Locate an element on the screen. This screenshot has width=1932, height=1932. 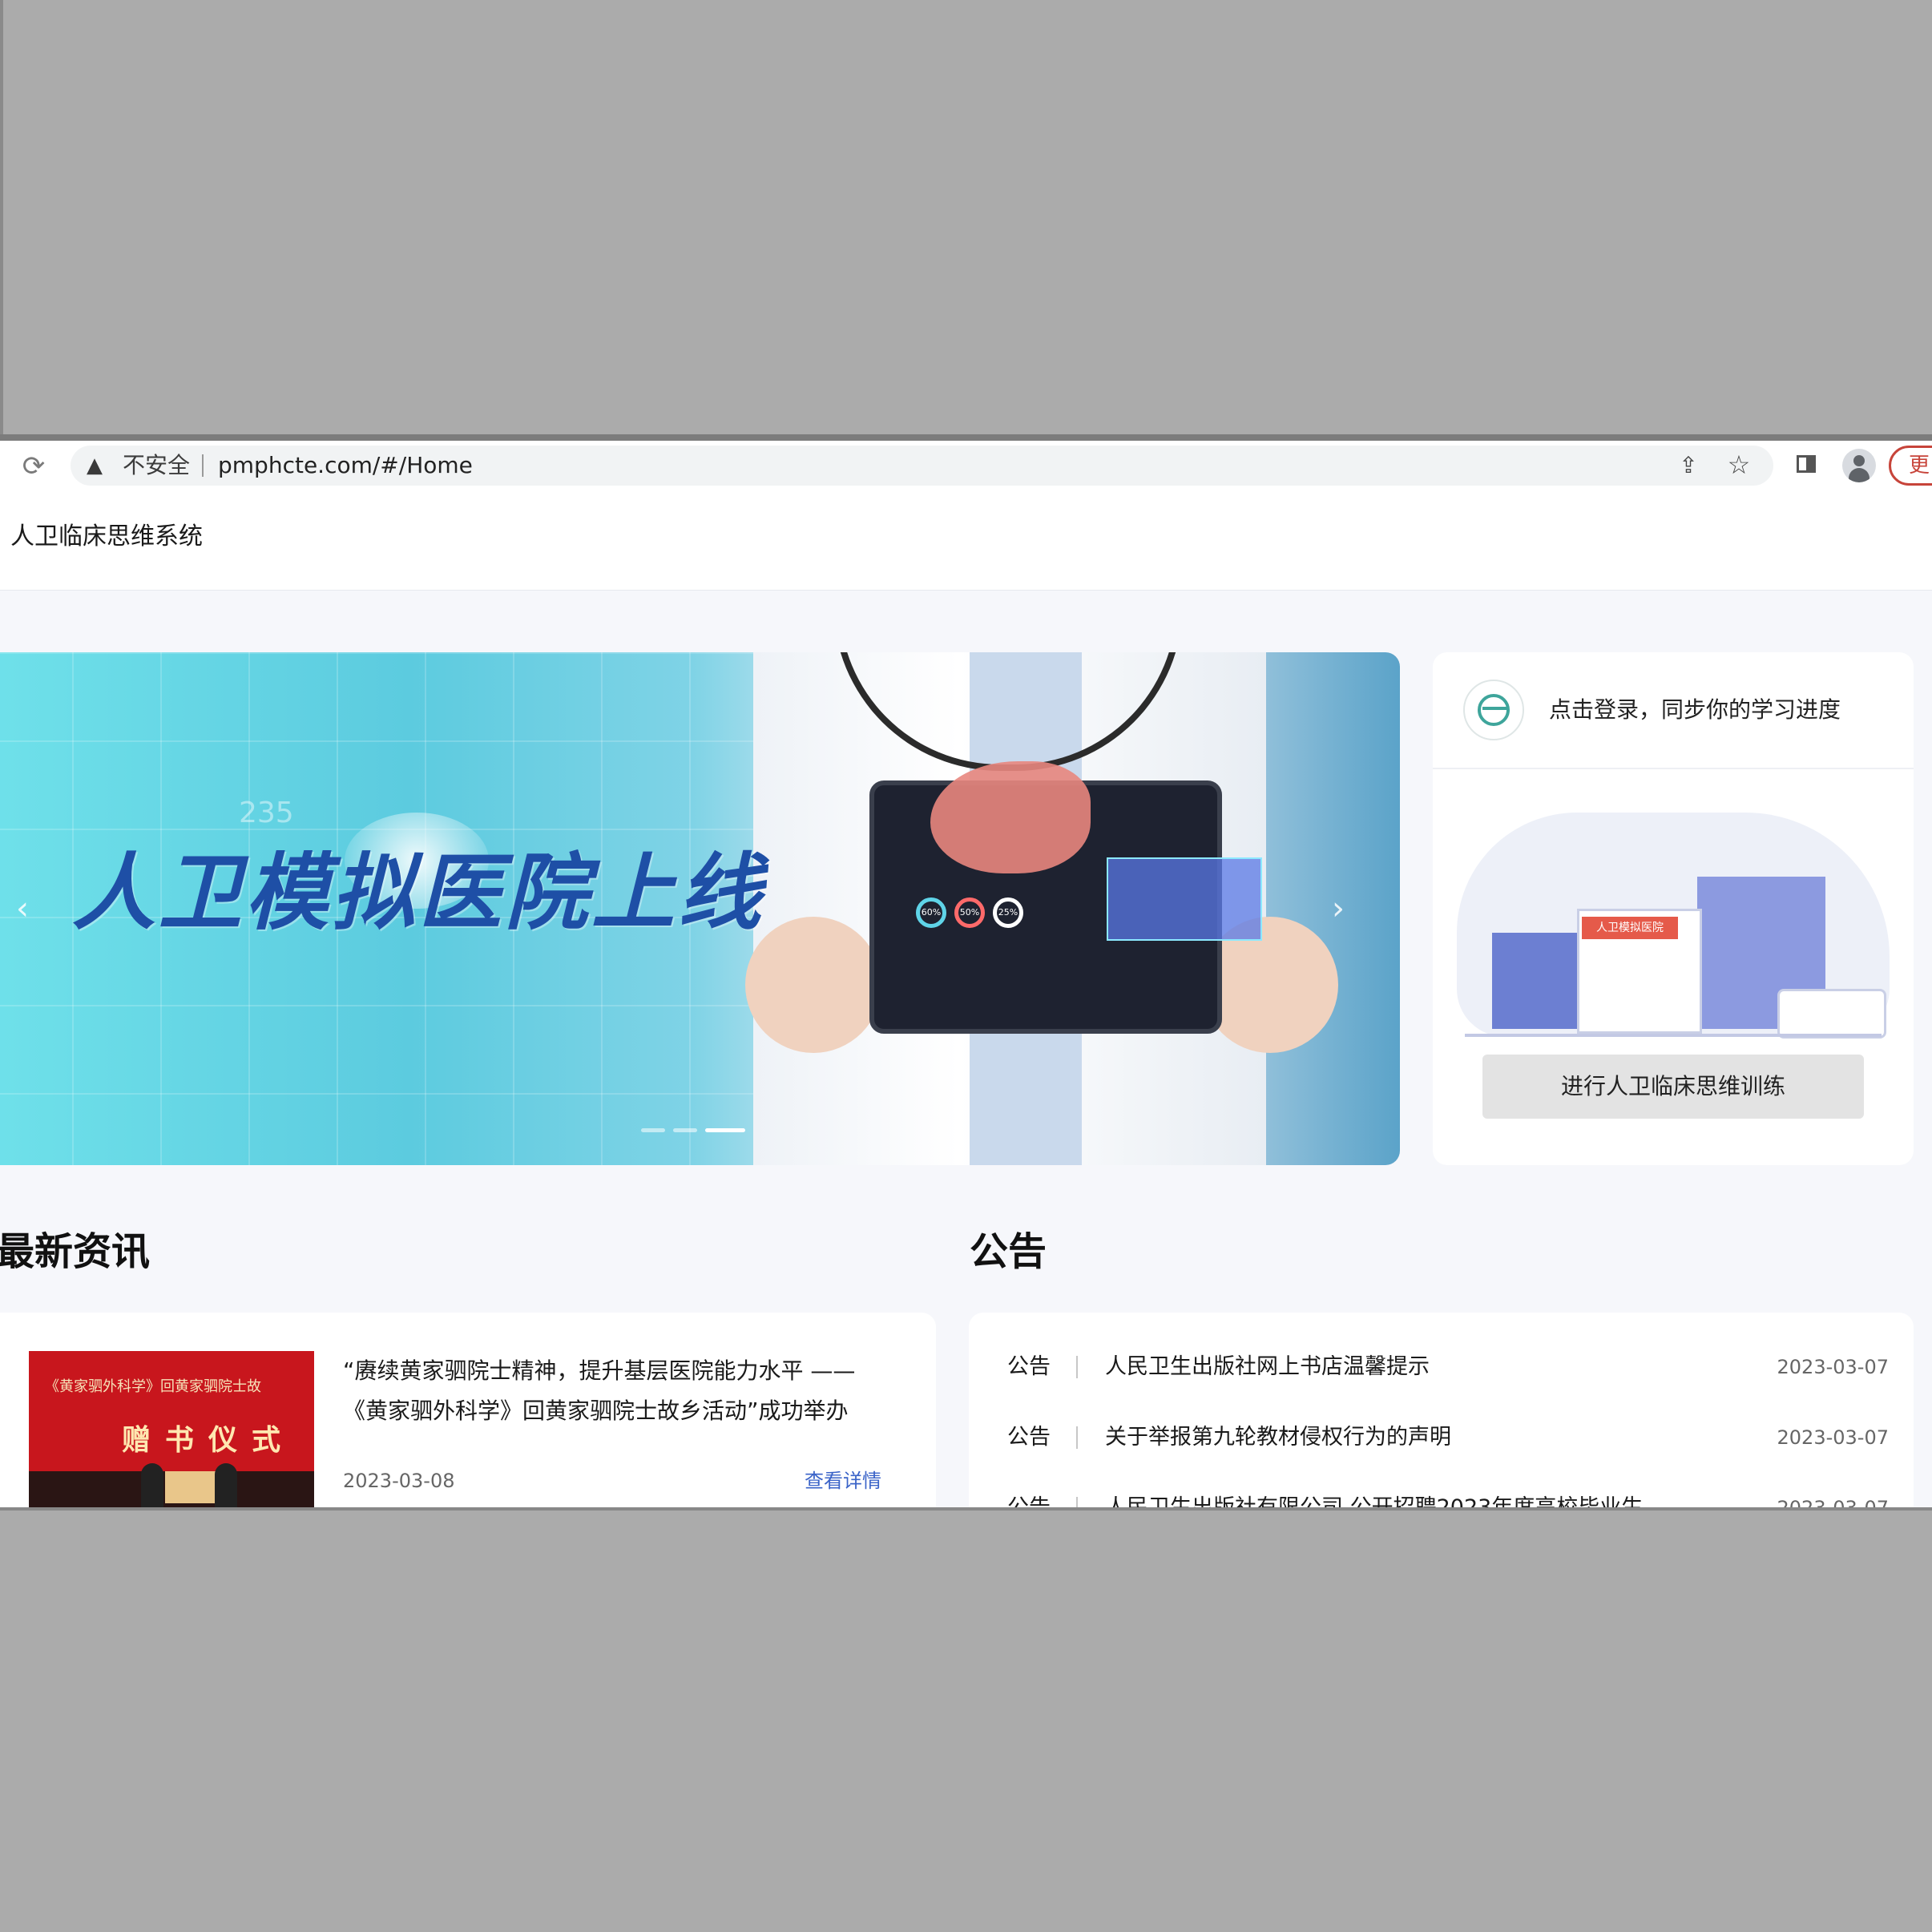
hospital-illustration: 人卫模拟医院 is located at coordinates (1673, 925).